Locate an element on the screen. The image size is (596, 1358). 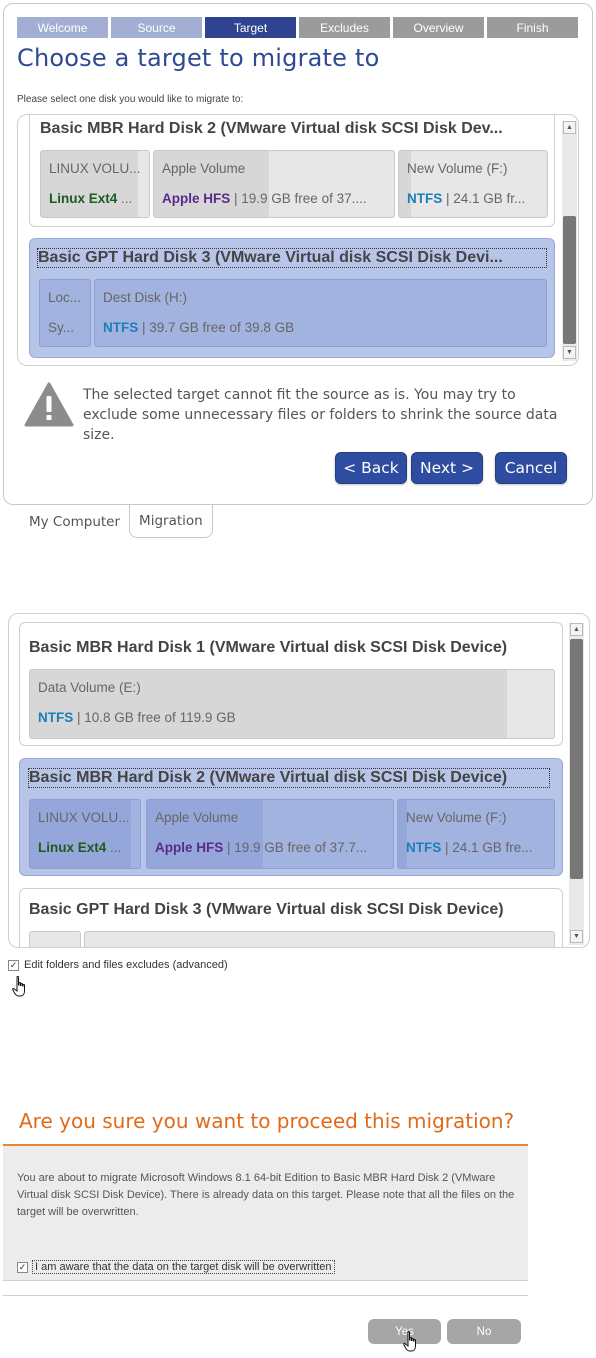
overwrite-acknowledge-checkbox: ✓ is located at coordinates (22, 1267).